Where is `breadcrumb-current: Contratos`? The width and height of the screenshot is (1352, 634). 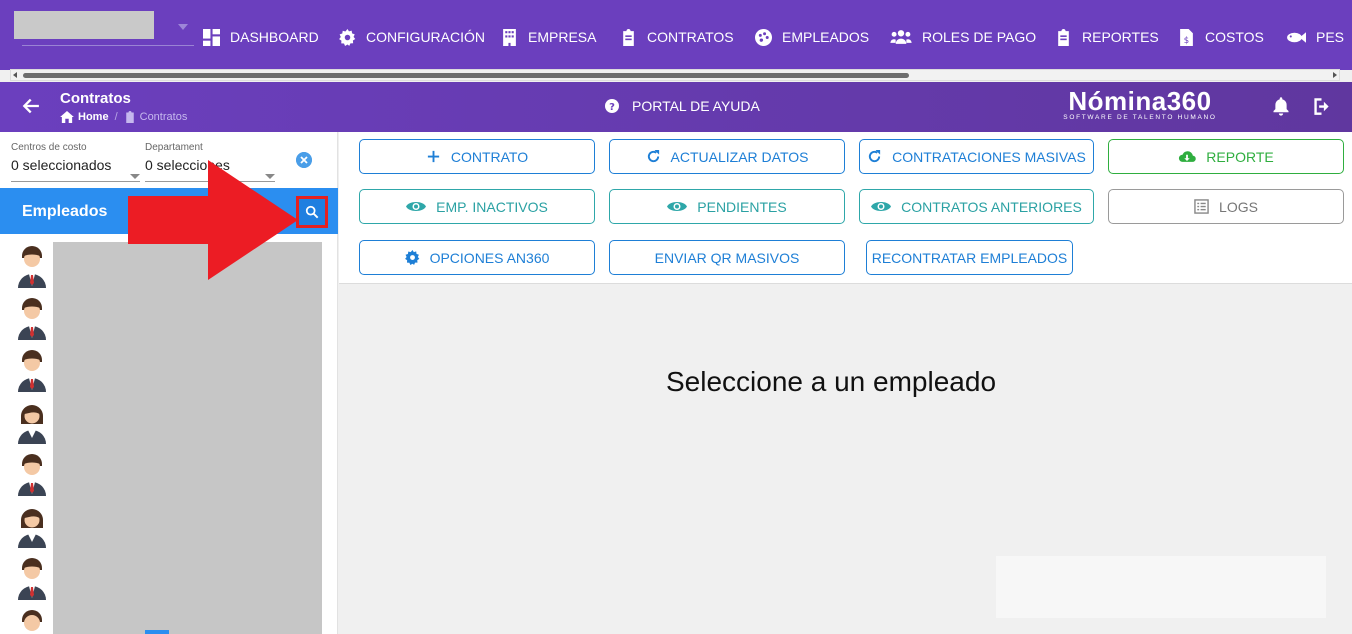
breadcrumb-current: Contratos is located at coordinates (163, 117).